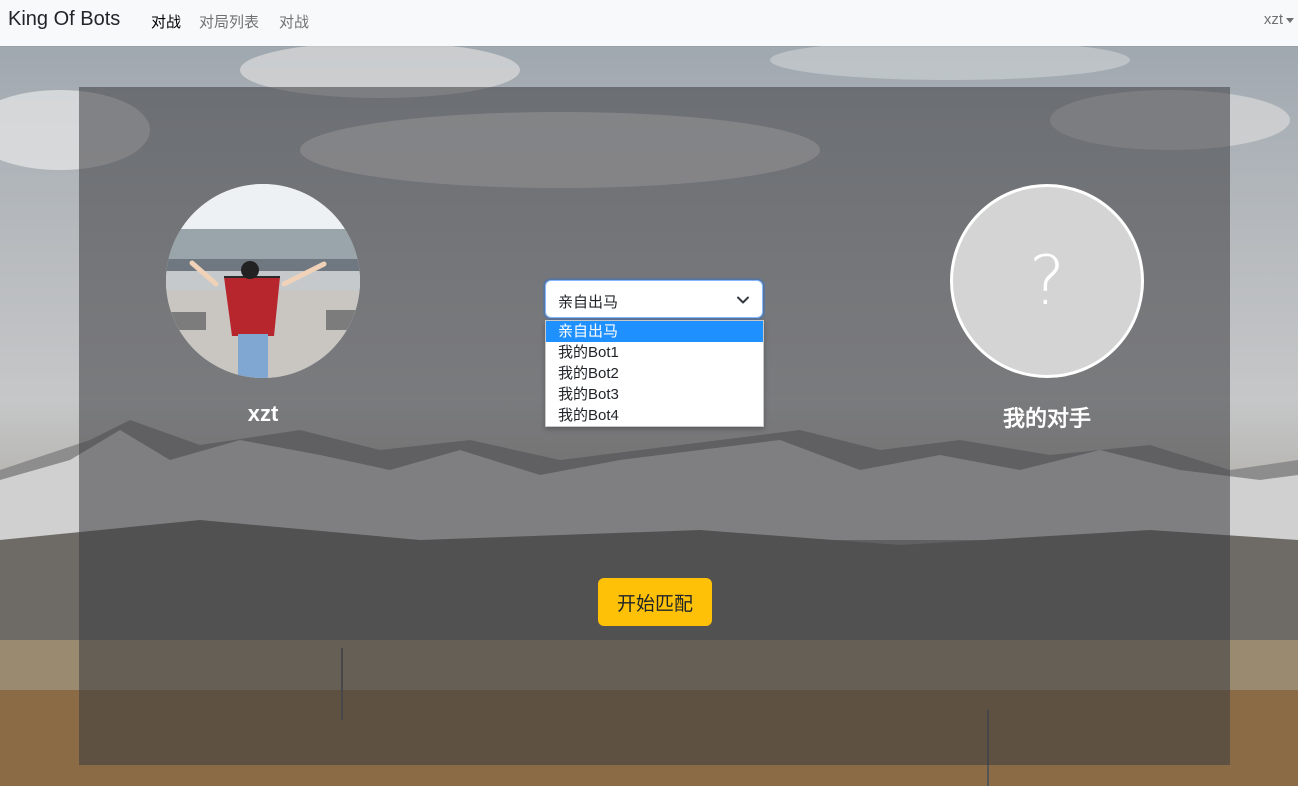 This screenshot has height=786, width=1298. What do you see at coordinates (64, 19) in the screenshot?
I see `brand-logo-text: King Of Bots` at bounding box center [64, 19].